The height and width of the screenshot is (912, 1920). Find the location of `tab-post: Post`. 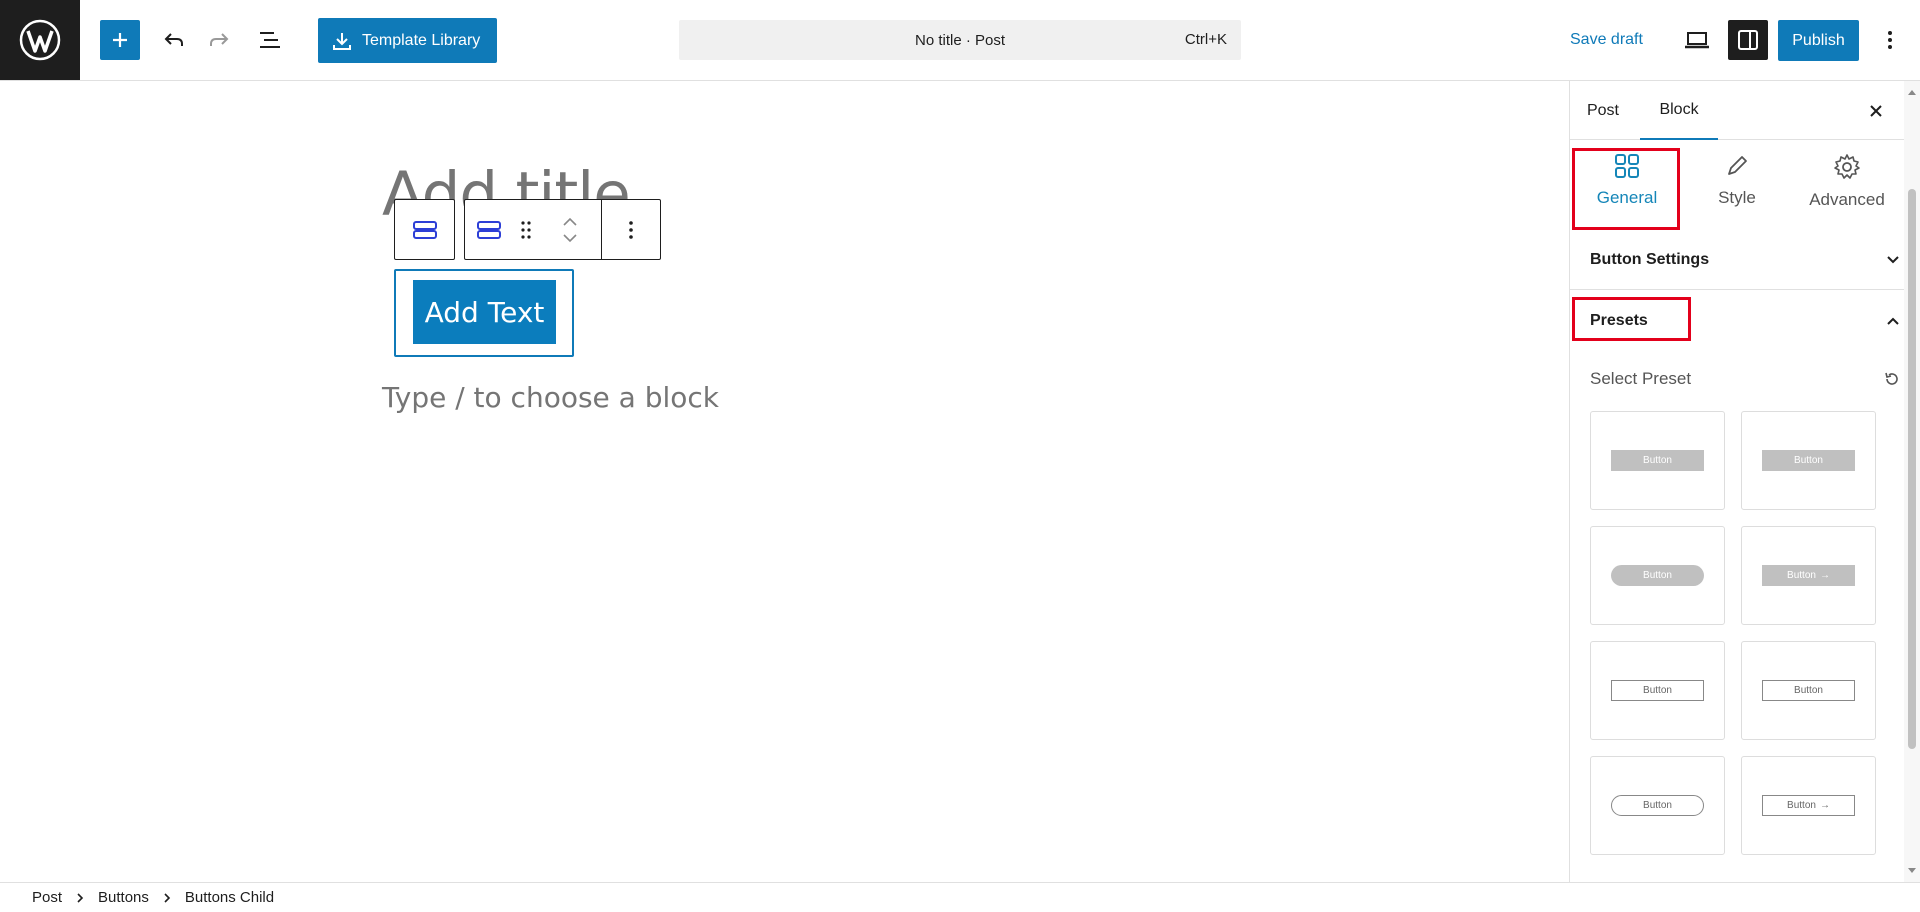

tab-post: Post is located at coordinates (1603, 110).